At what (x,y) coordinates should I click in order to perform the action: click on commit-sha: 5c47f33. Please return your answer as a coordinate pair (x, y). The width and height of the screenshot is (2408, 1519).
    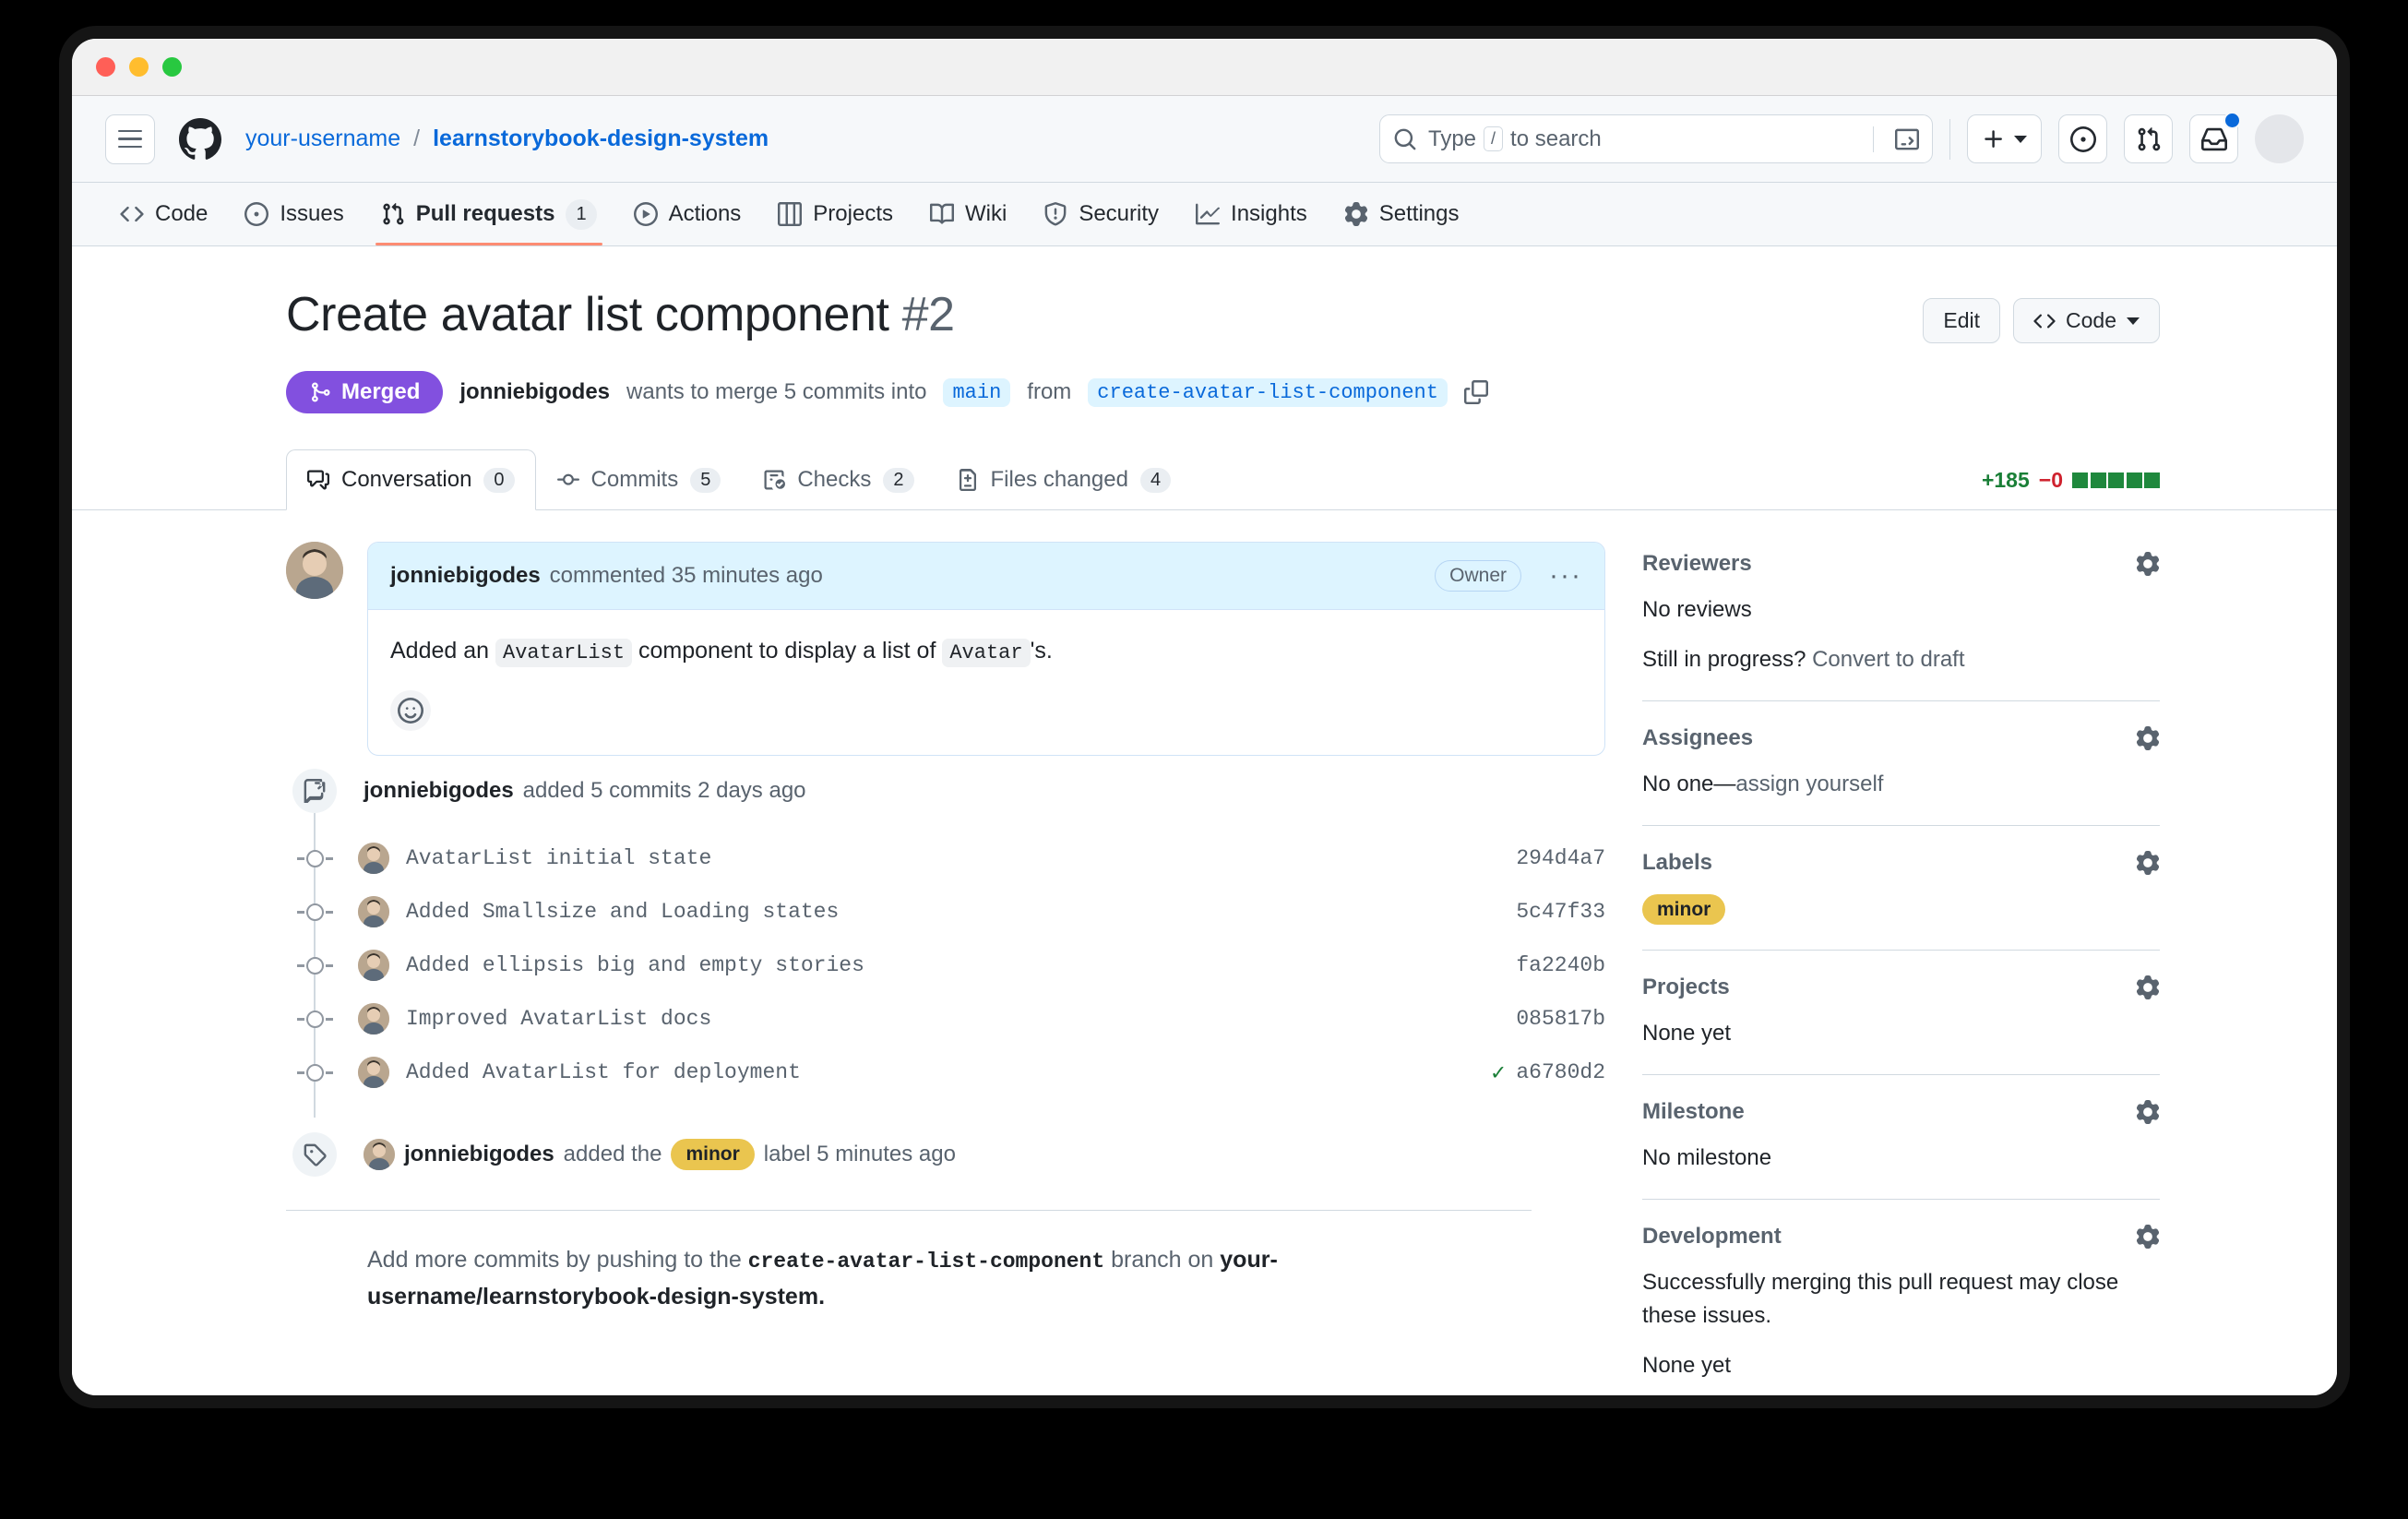
    Looking at the image, I should click on (1560, 912).